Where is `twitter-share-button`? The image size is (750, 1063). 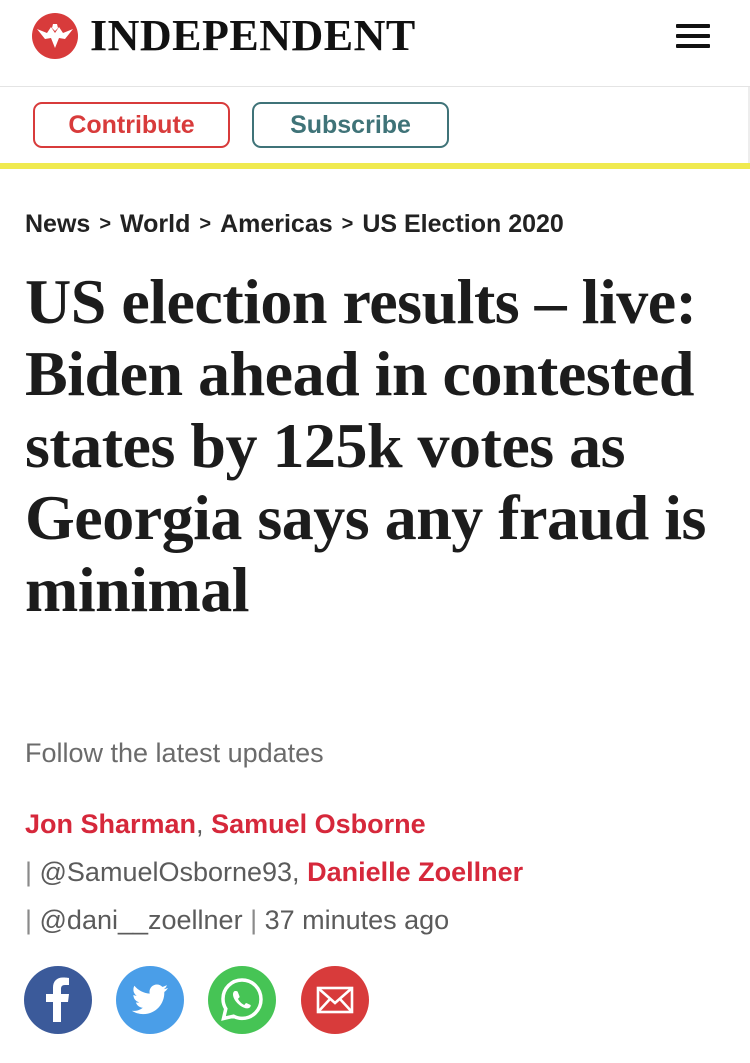
twitter-share-button is located at coordinates (150, 1000).